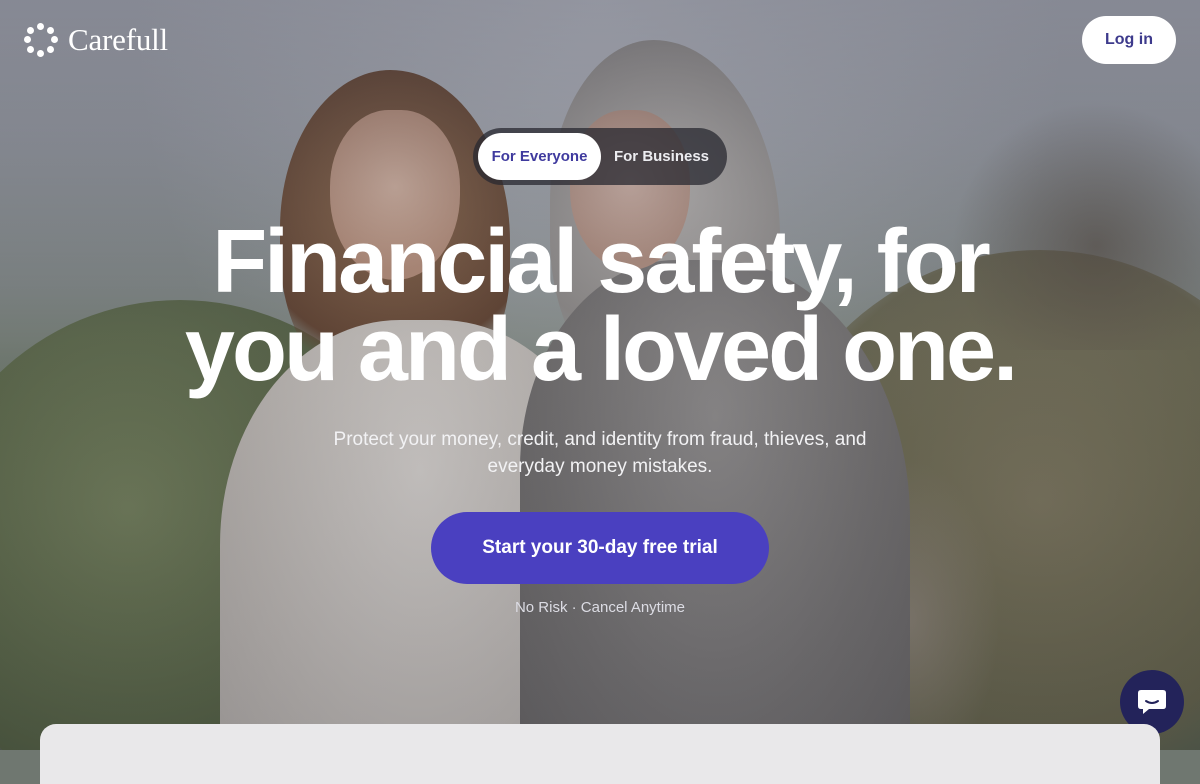  Describe the element at coordinates (1129, 40) in the screenshot. I see `login-button: Log in` at that location.